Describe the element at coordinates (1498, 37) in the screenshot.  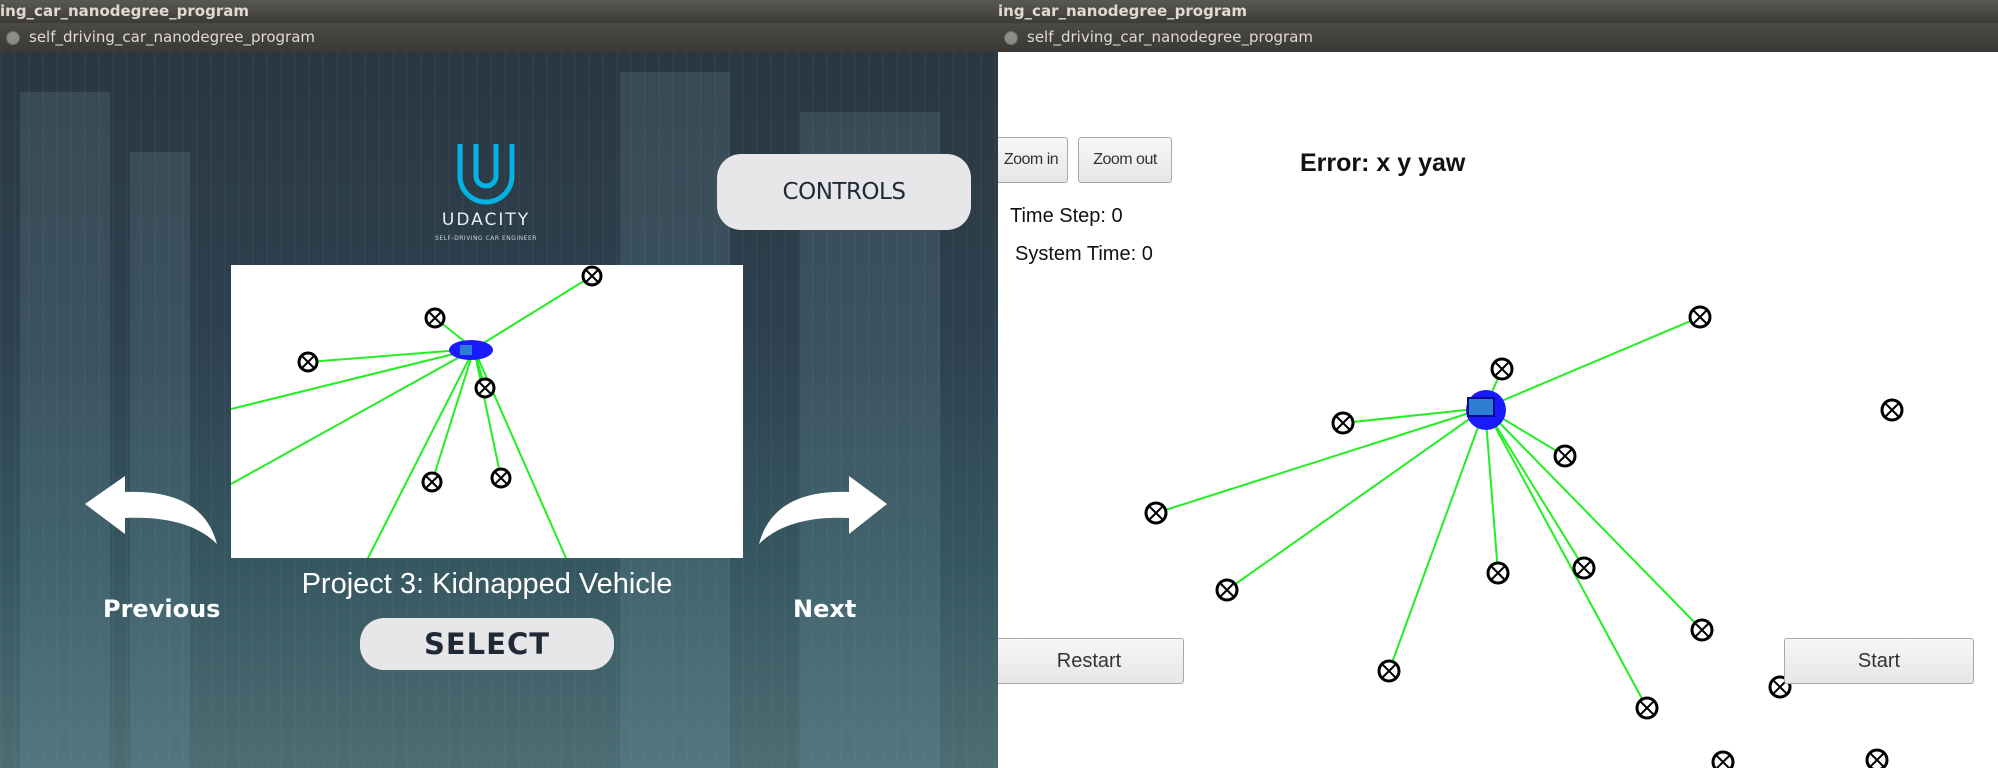
I see `right-window-title-bar: self_driving_car_nanodegree_program` at that location.